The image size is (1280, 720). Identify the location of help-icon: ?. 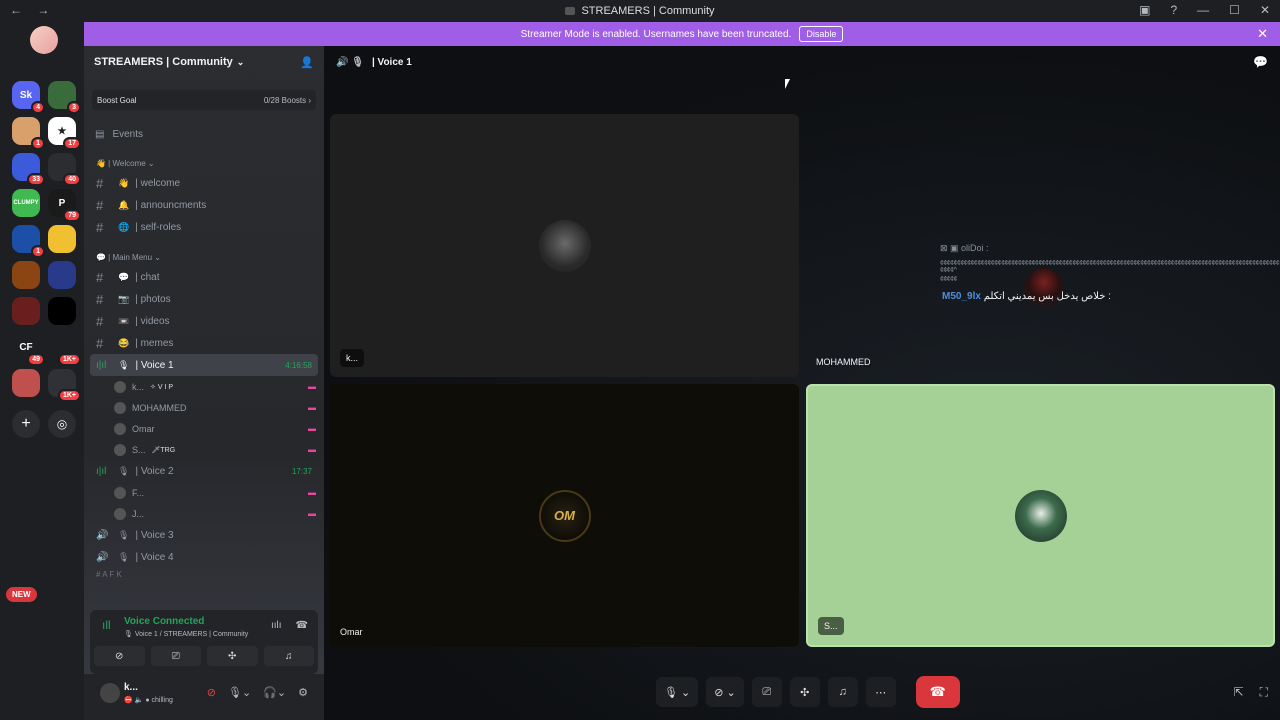
(1173, 10).